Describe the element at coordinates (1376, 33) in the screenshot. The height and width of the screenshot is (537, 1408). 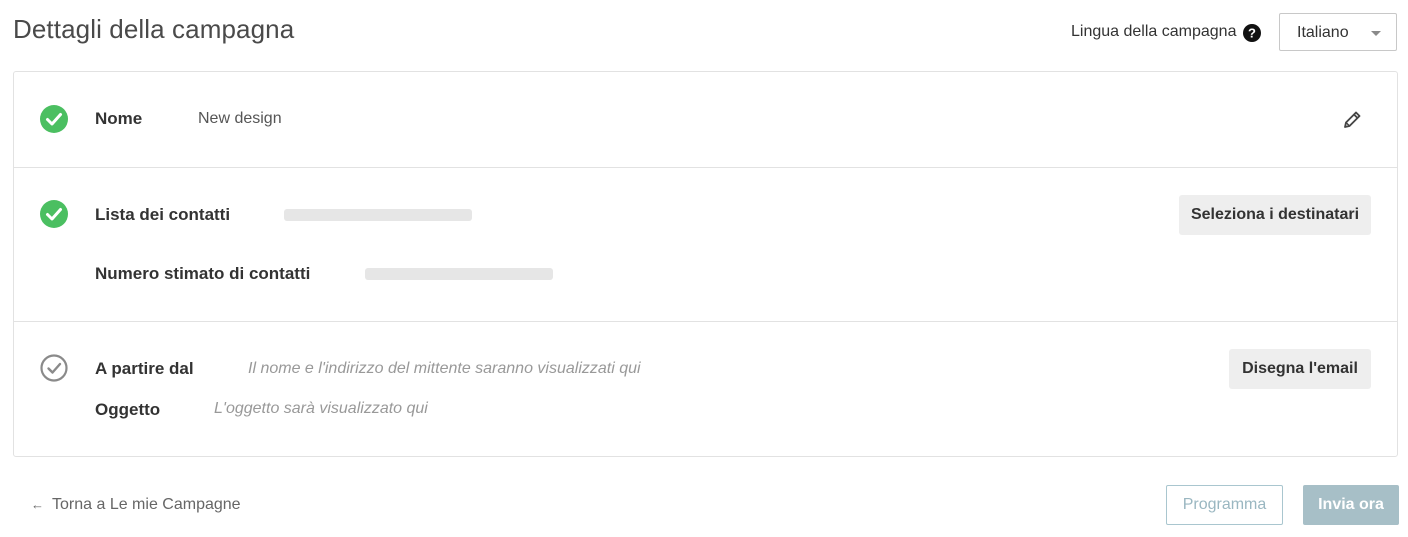
I see `chevron-down-icon` at that location.